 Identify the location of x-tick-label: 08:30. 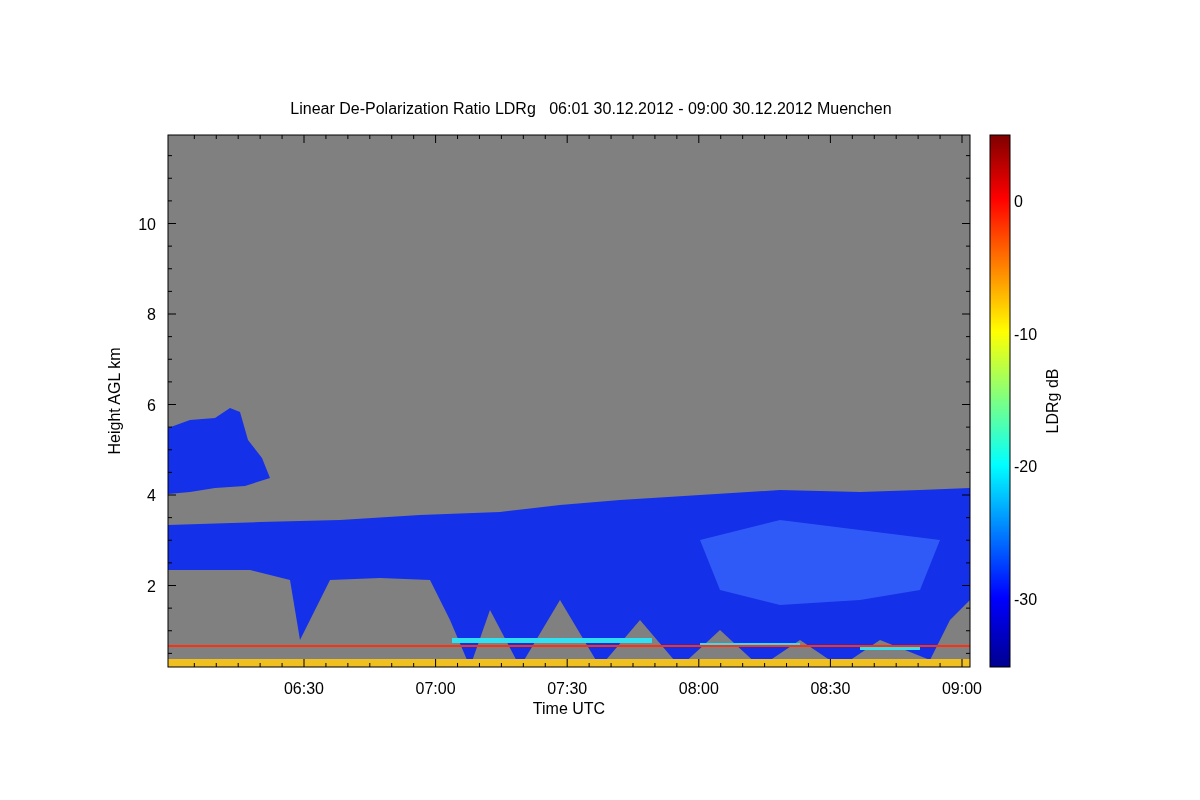
(830, 688).